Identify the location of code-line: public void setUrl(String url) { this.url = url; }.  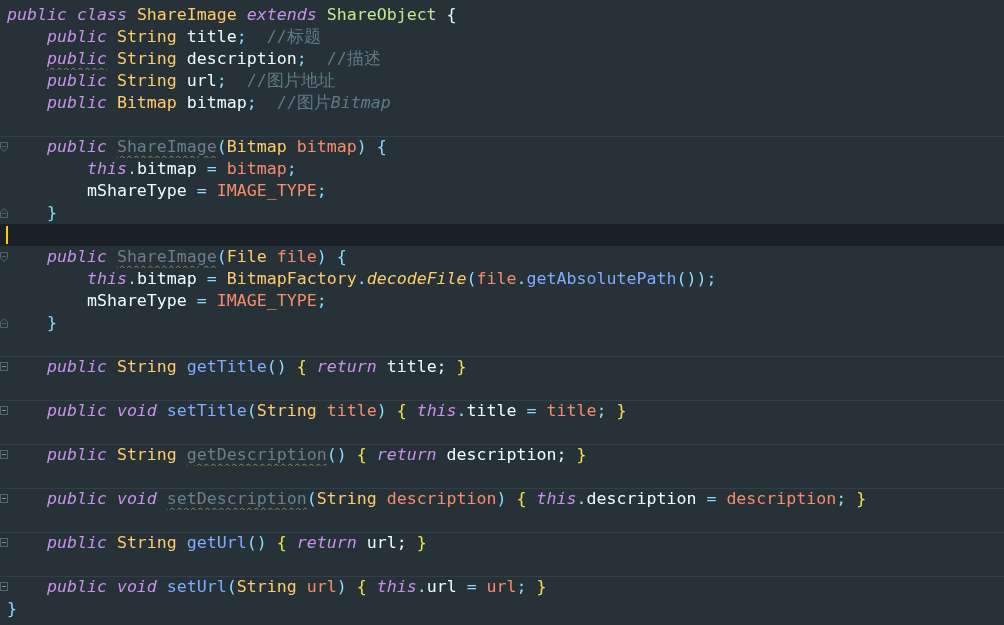
(296, 586).